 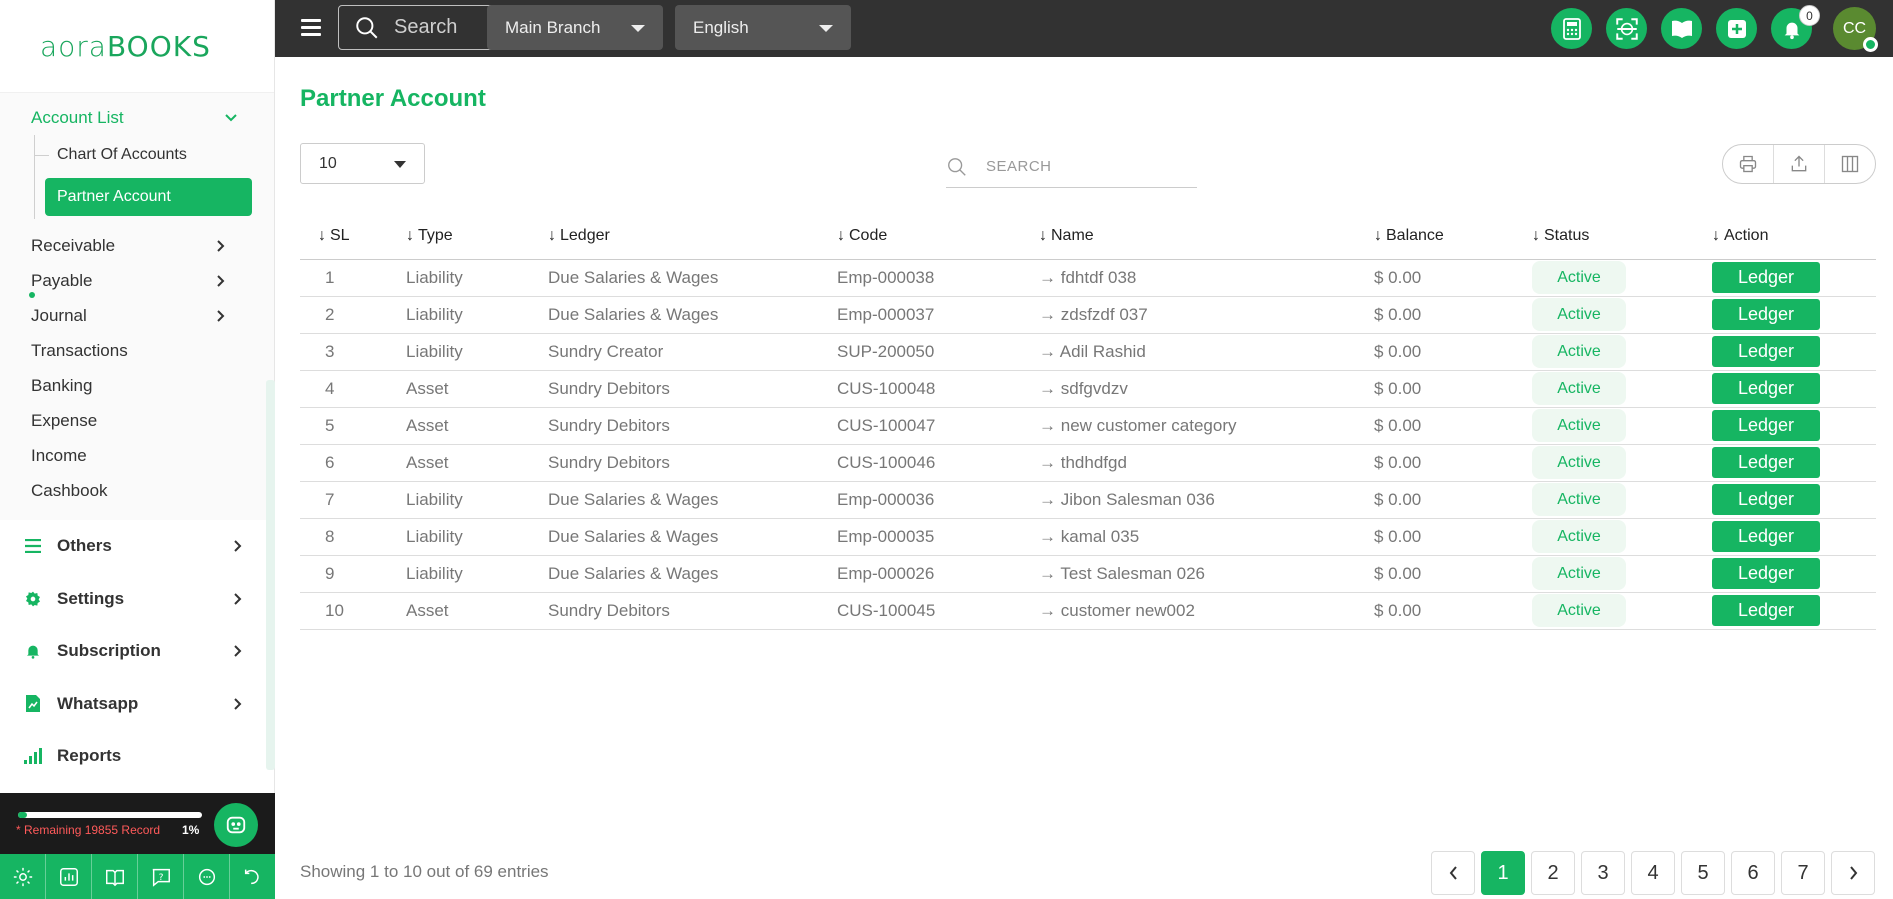 What do you see at coordinates (137, 546) in the screenshot?
I see `sidebar-item-others: Others` at bounding box center [137, 546].